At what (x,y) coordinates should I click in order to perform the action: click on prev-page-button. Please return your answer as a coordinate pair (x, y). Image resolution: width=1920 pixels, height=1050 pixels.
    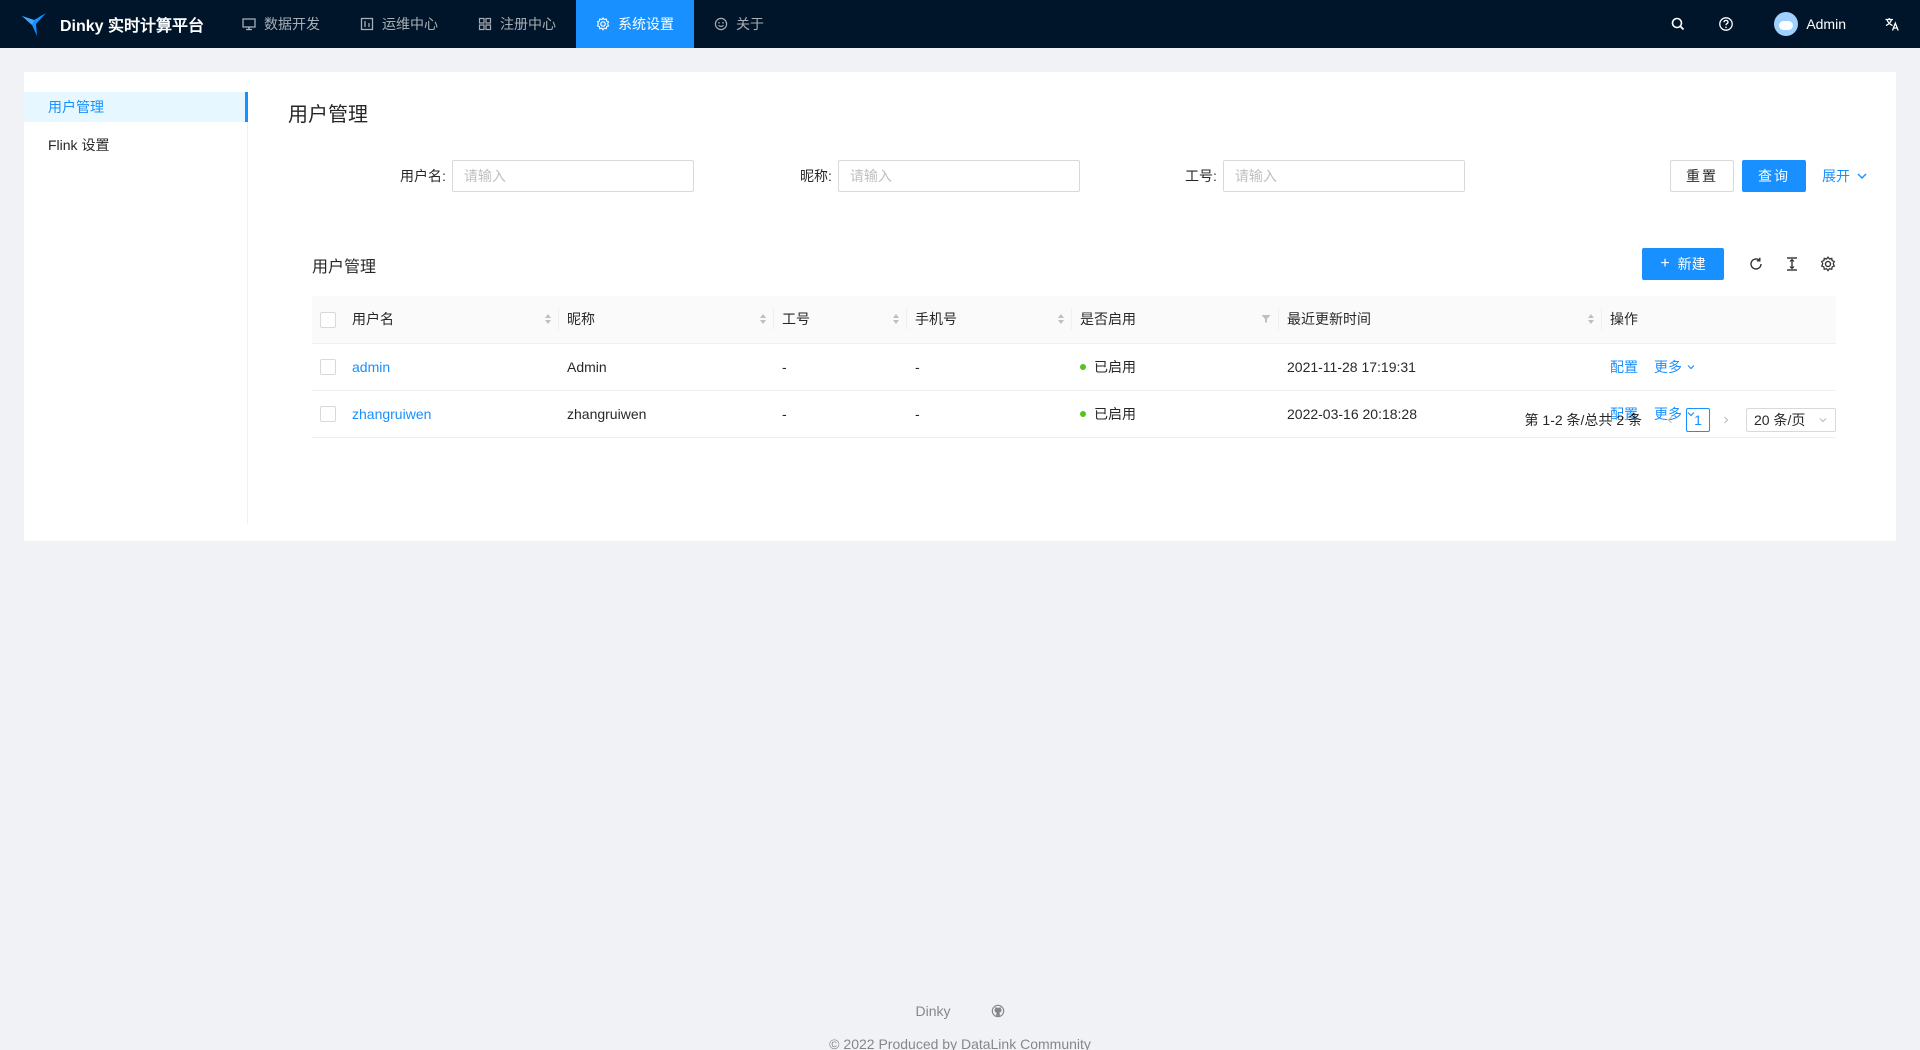
    Looking at the image, I should click on (1670, 420).